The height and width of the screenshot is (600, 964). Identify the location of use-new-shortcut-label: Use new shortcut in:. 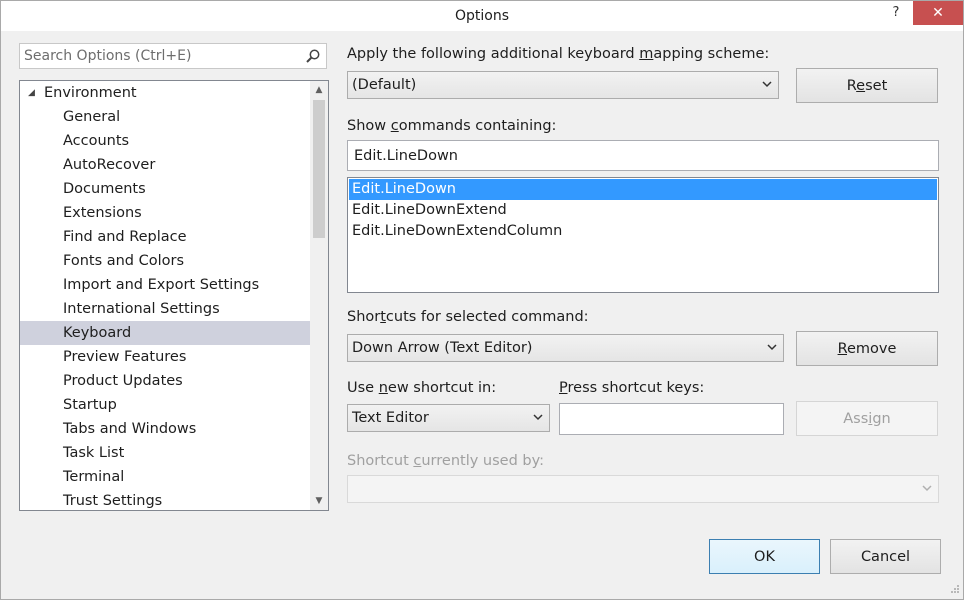
(422, 388).